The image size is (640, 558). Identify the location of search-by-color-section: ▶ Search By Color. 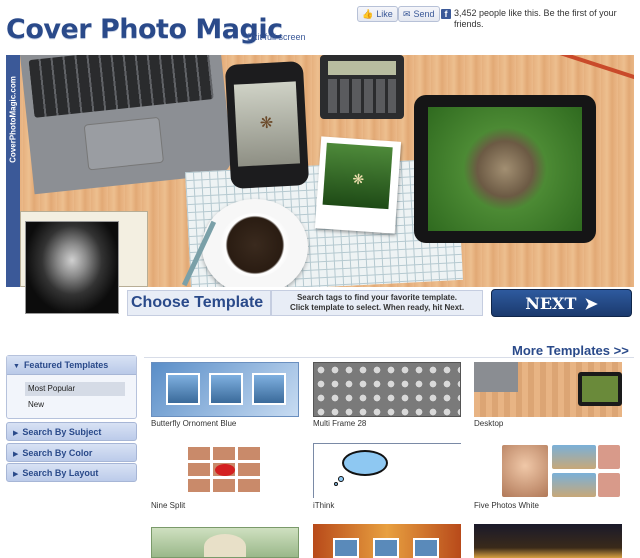
(71, 452).